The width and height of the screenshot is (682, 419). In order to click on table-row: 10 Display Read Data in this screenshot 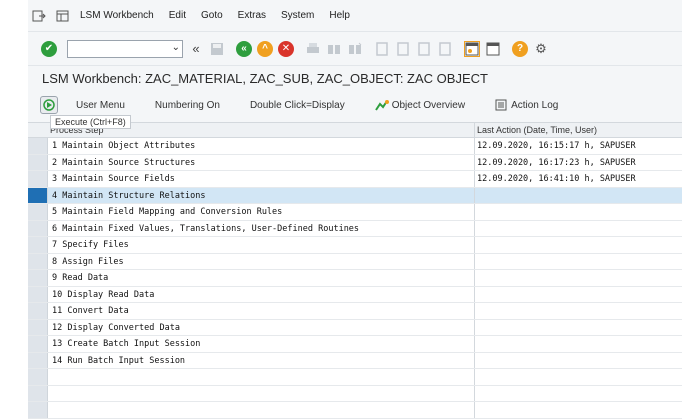, I will do `click(355, 294)`.